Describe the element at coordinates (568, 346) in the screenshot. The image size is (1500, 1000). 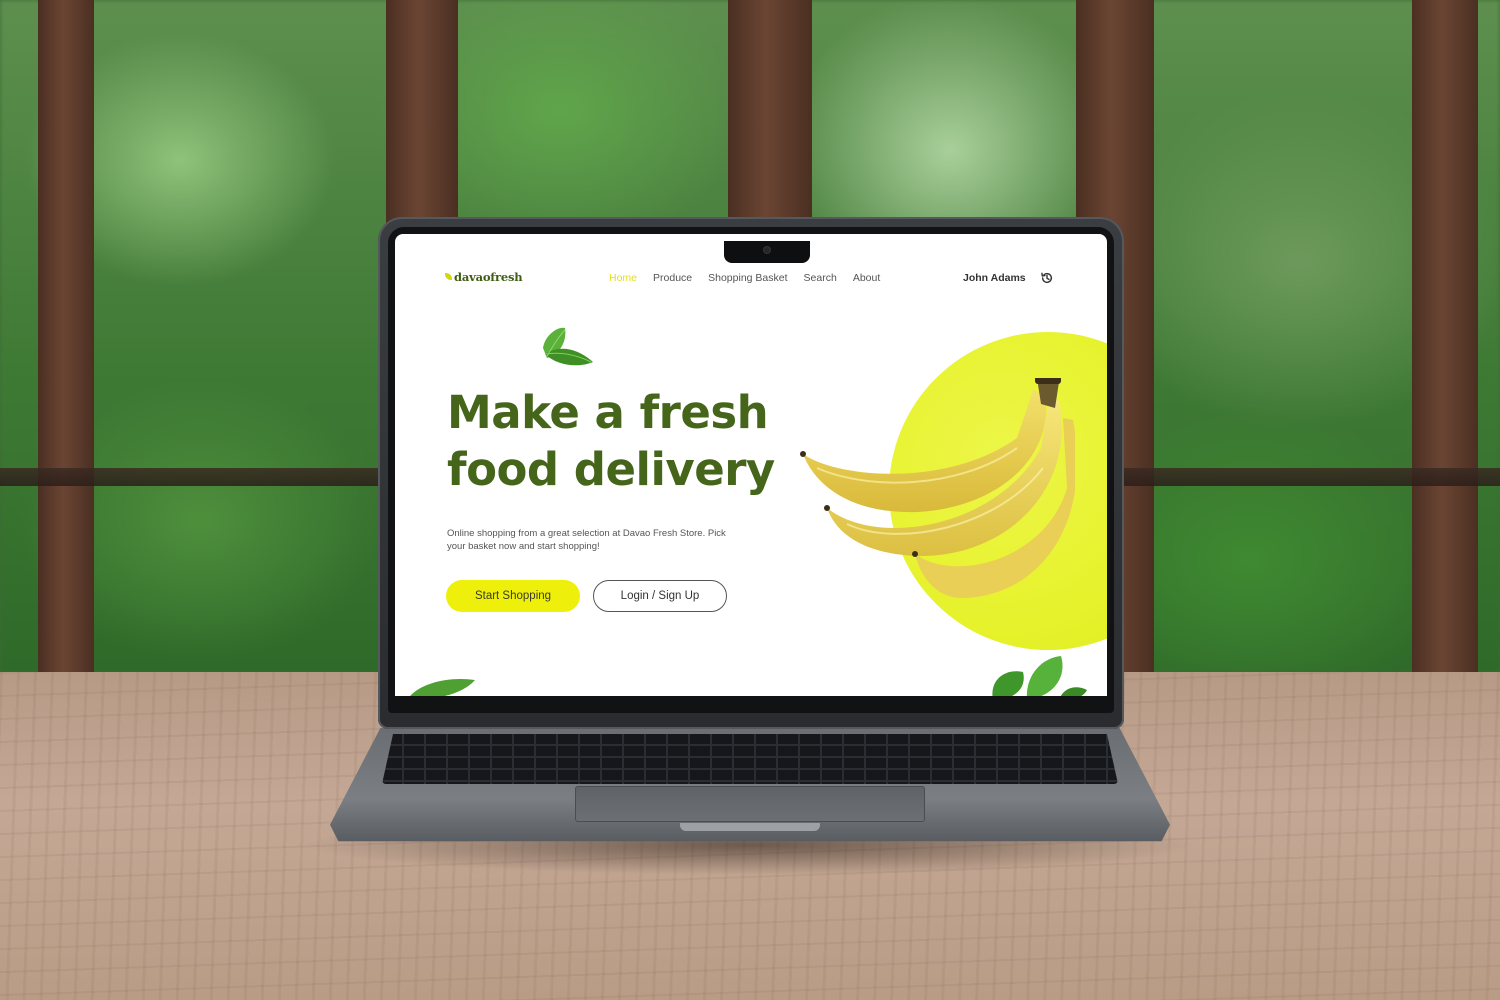
I see `basil-leaf-icon` at that location.